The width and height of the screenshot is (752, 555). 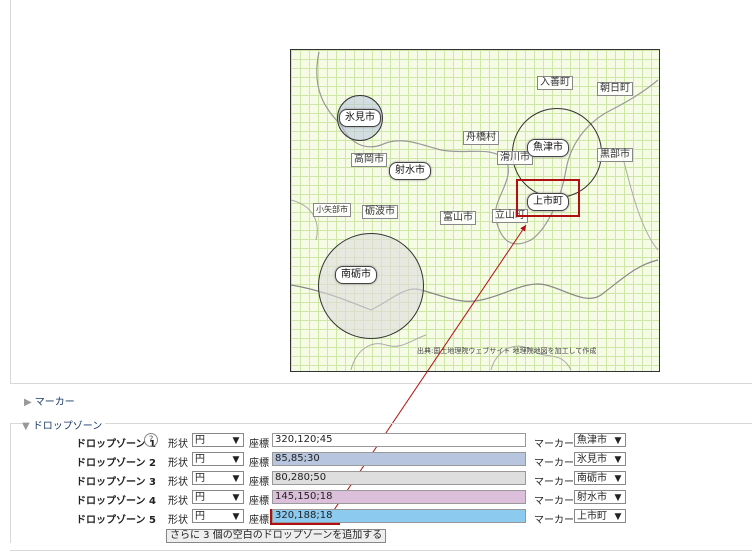 What do you see at coordinates (615, 89) in the screenshot?
I see `city-label: 朝日町` at bounding box center [615, 89].